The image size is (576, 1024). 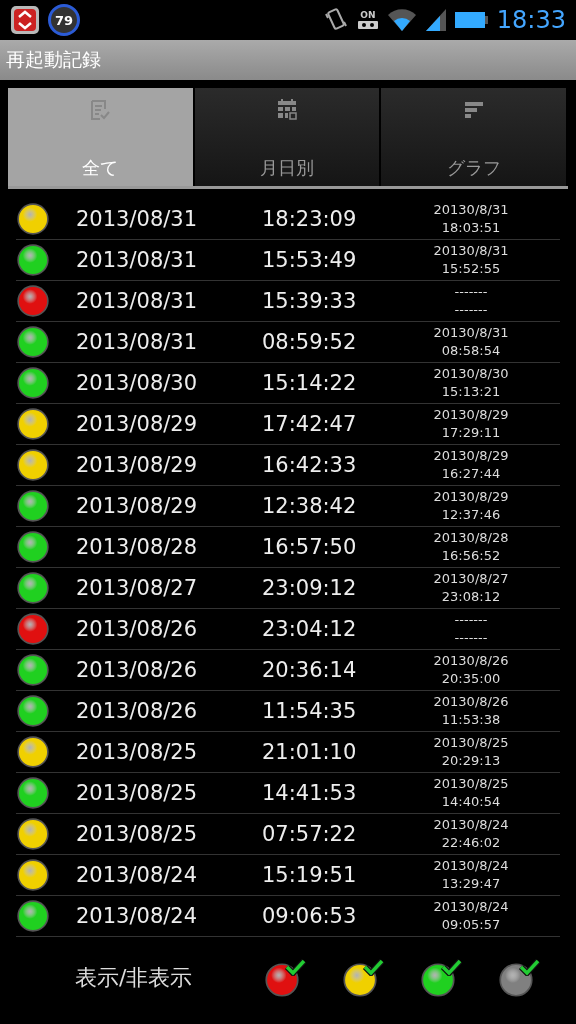 What do you see at coordinates (310, 383) in the screenshot?
I see `reboot-time: 15:14:22` at bounding box center [310, 383].